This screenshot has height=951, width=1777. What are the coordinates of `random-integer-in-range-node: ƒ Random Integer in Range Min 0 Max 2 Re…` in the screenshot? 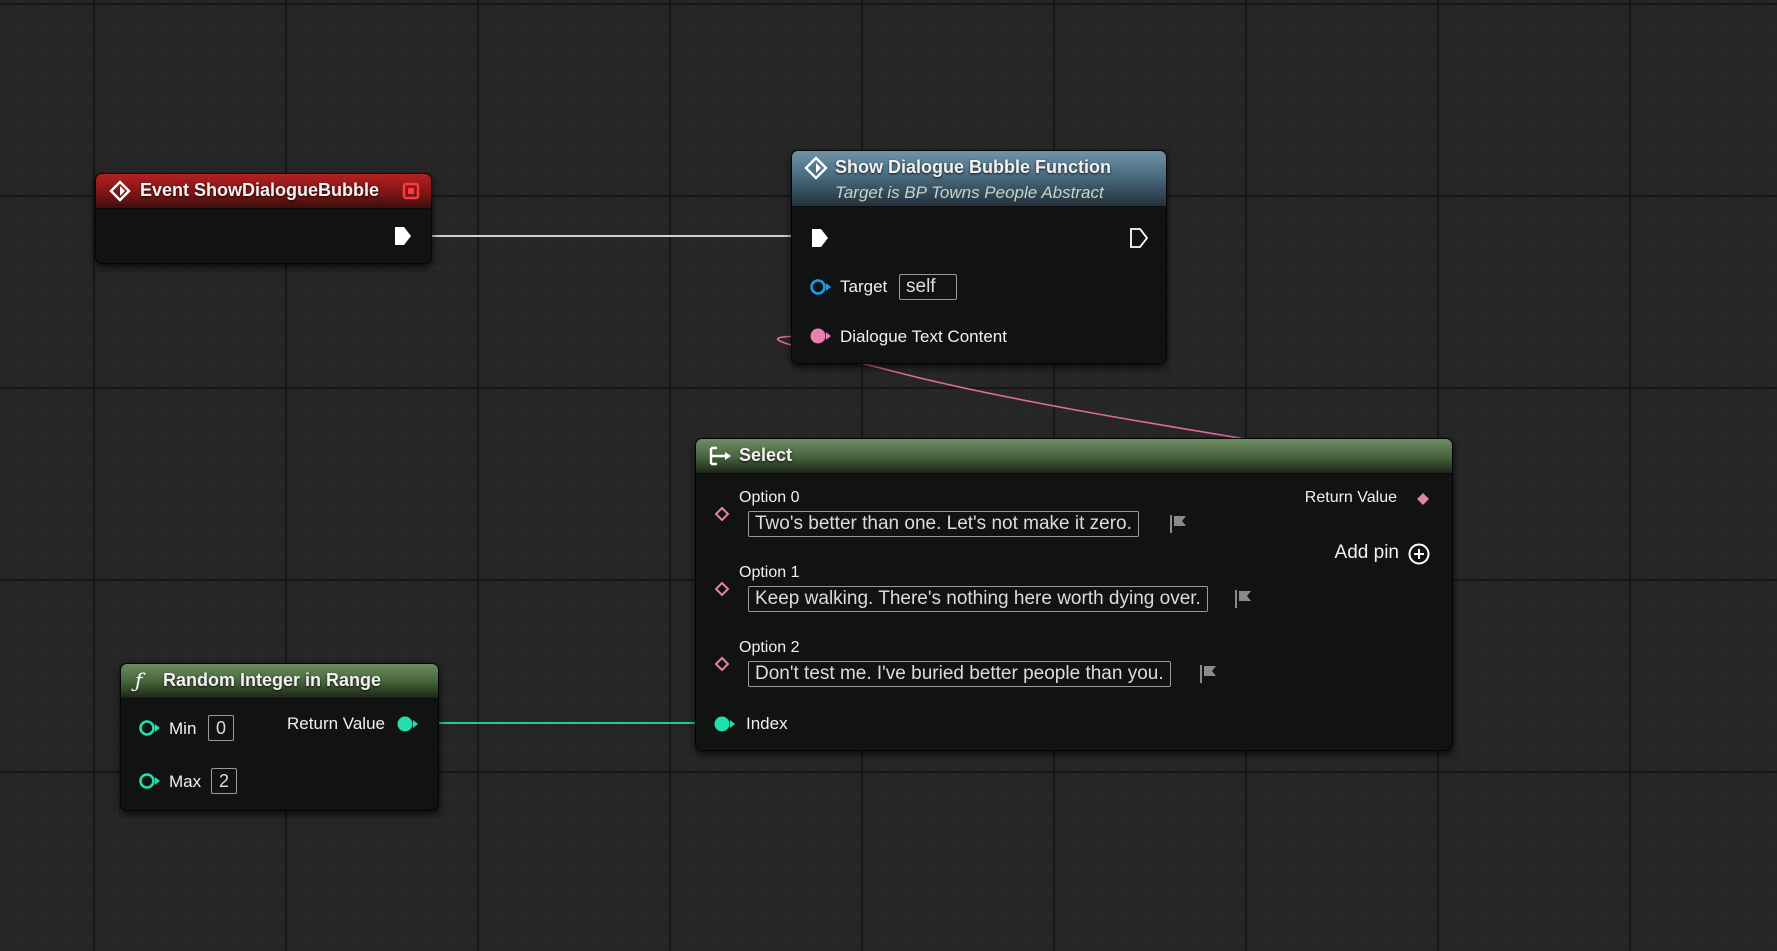 It's located at (279, 737).